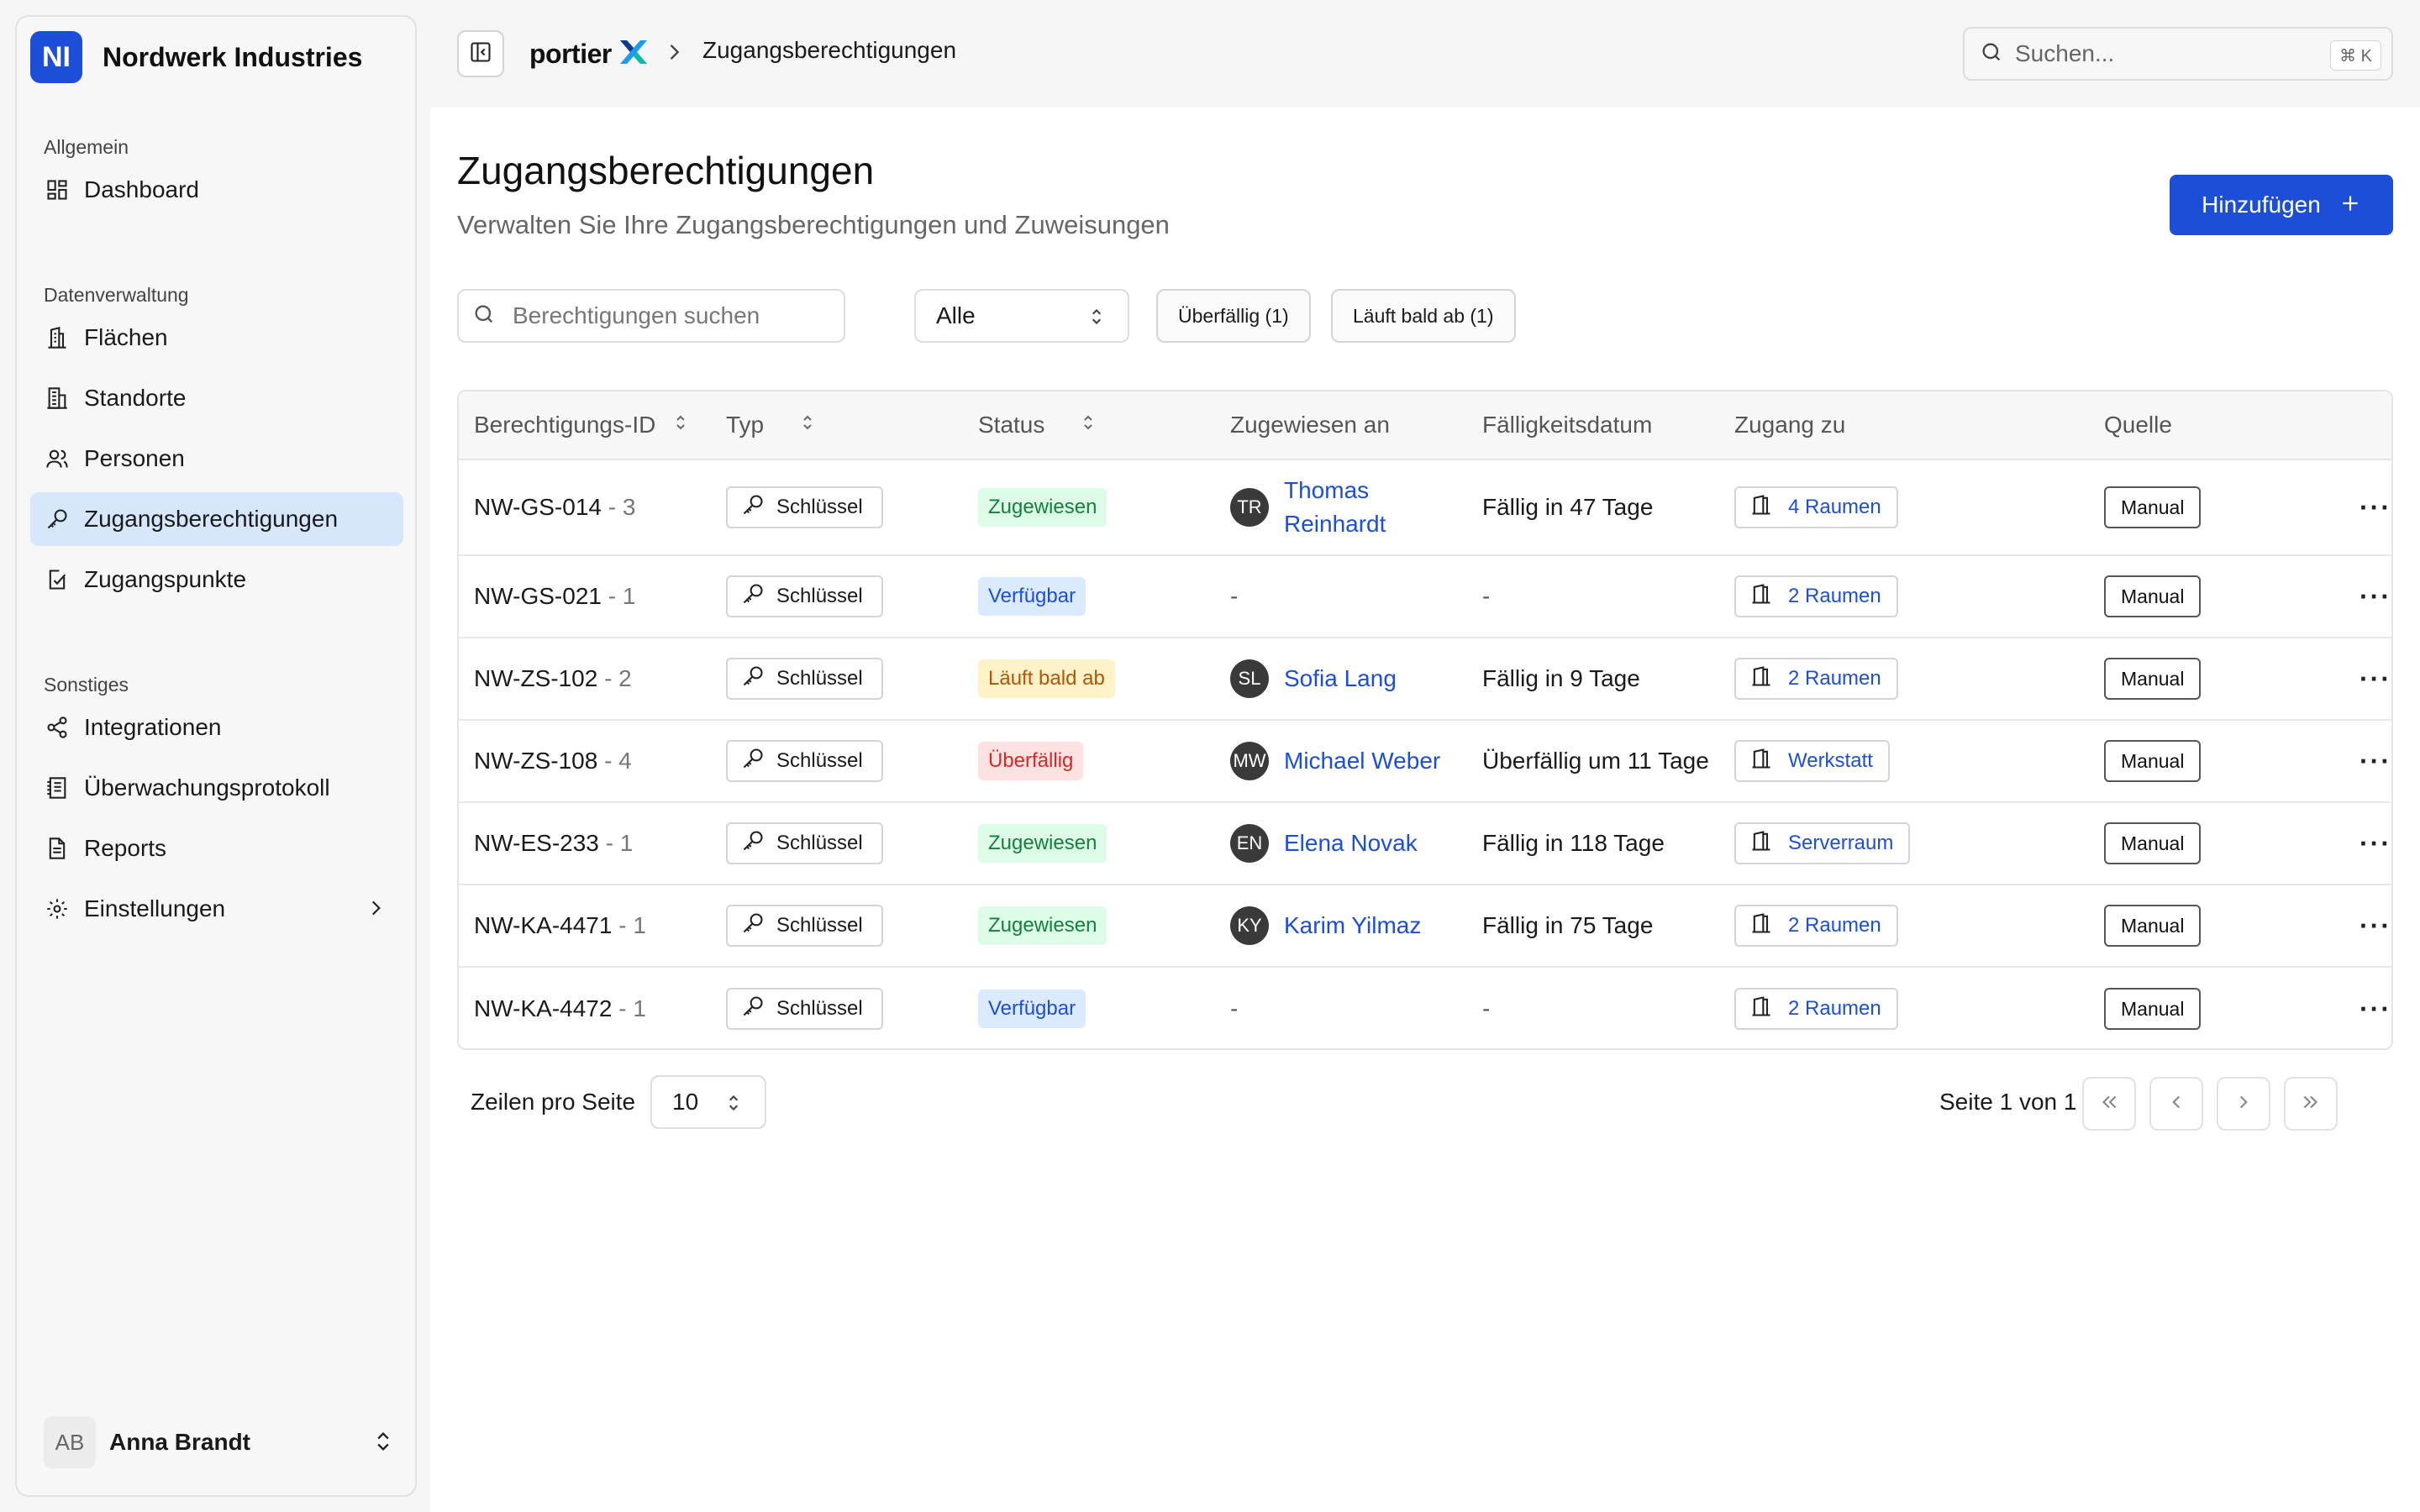 The image size is (2420, 1512). Describe the element at coordinates (1834, 596) in the screenshot. I see `access-label: 2 Raumen` at that location.